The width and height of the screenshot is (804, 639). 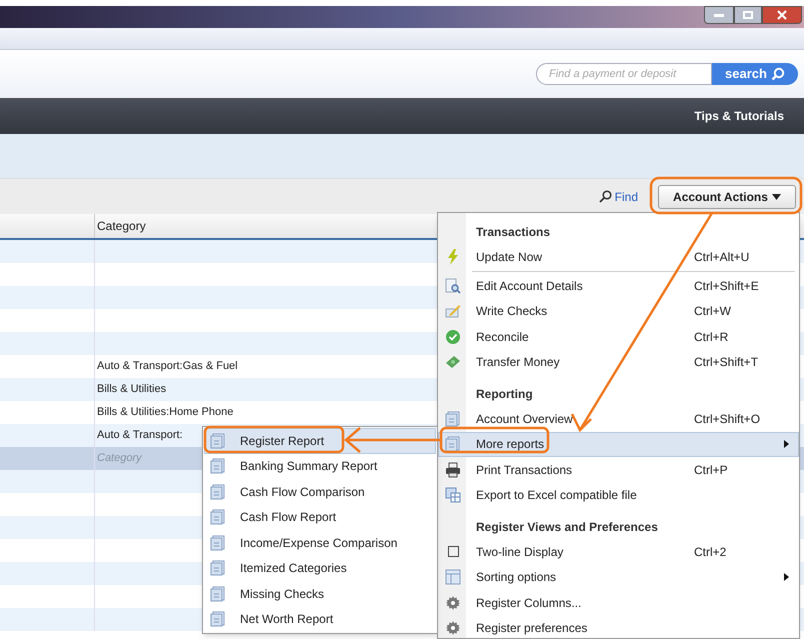 What do you see at coordinates (165, 412) in the screenshot?
I see `table-cell-text: Bills & Utilities:Home Phone` at bounding box center [165, 412].